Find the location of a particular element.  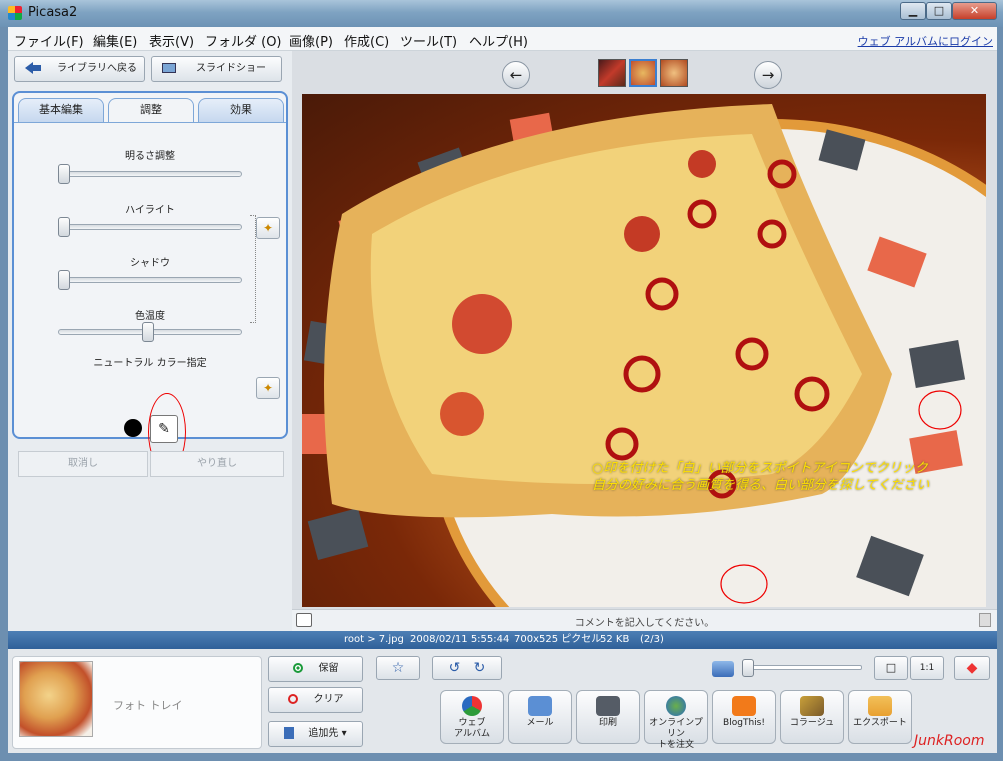

menu-folder: フォルダ (O) is located at coordinates (243, 40).